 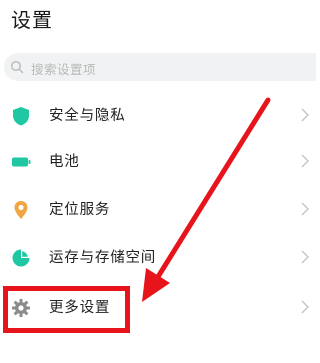 I want to click on settings-item-more-settings: 更多设置, so click(x=158, y=306).